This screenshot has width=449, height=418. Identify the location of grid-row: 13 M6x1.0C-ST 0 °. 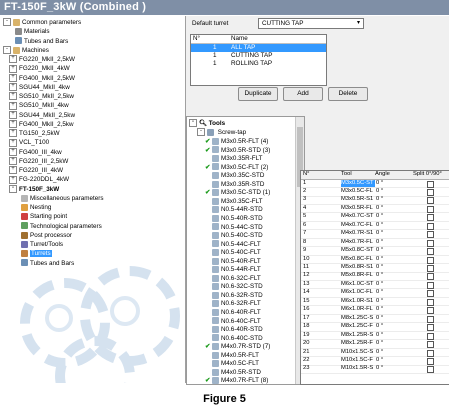
(375, 285).